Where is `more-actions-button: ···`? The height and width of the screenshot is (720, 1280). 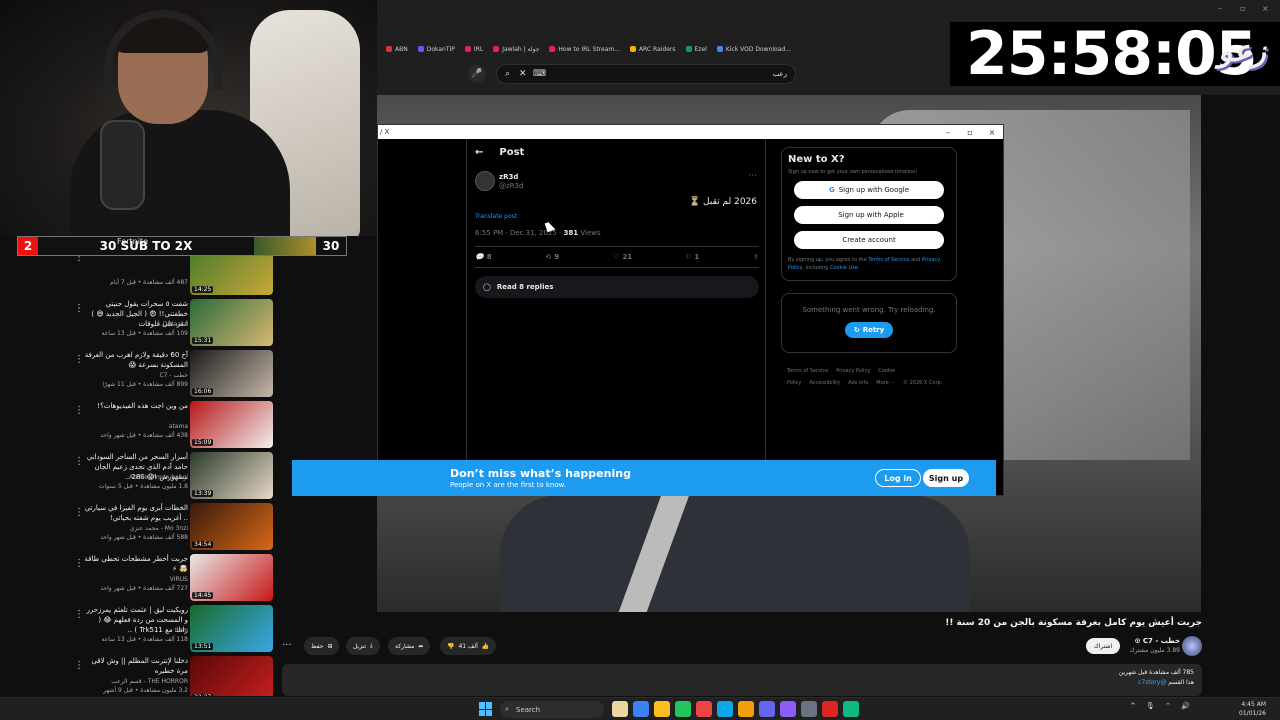 more-actions-button: ··· is located at coordinates (287, 645).